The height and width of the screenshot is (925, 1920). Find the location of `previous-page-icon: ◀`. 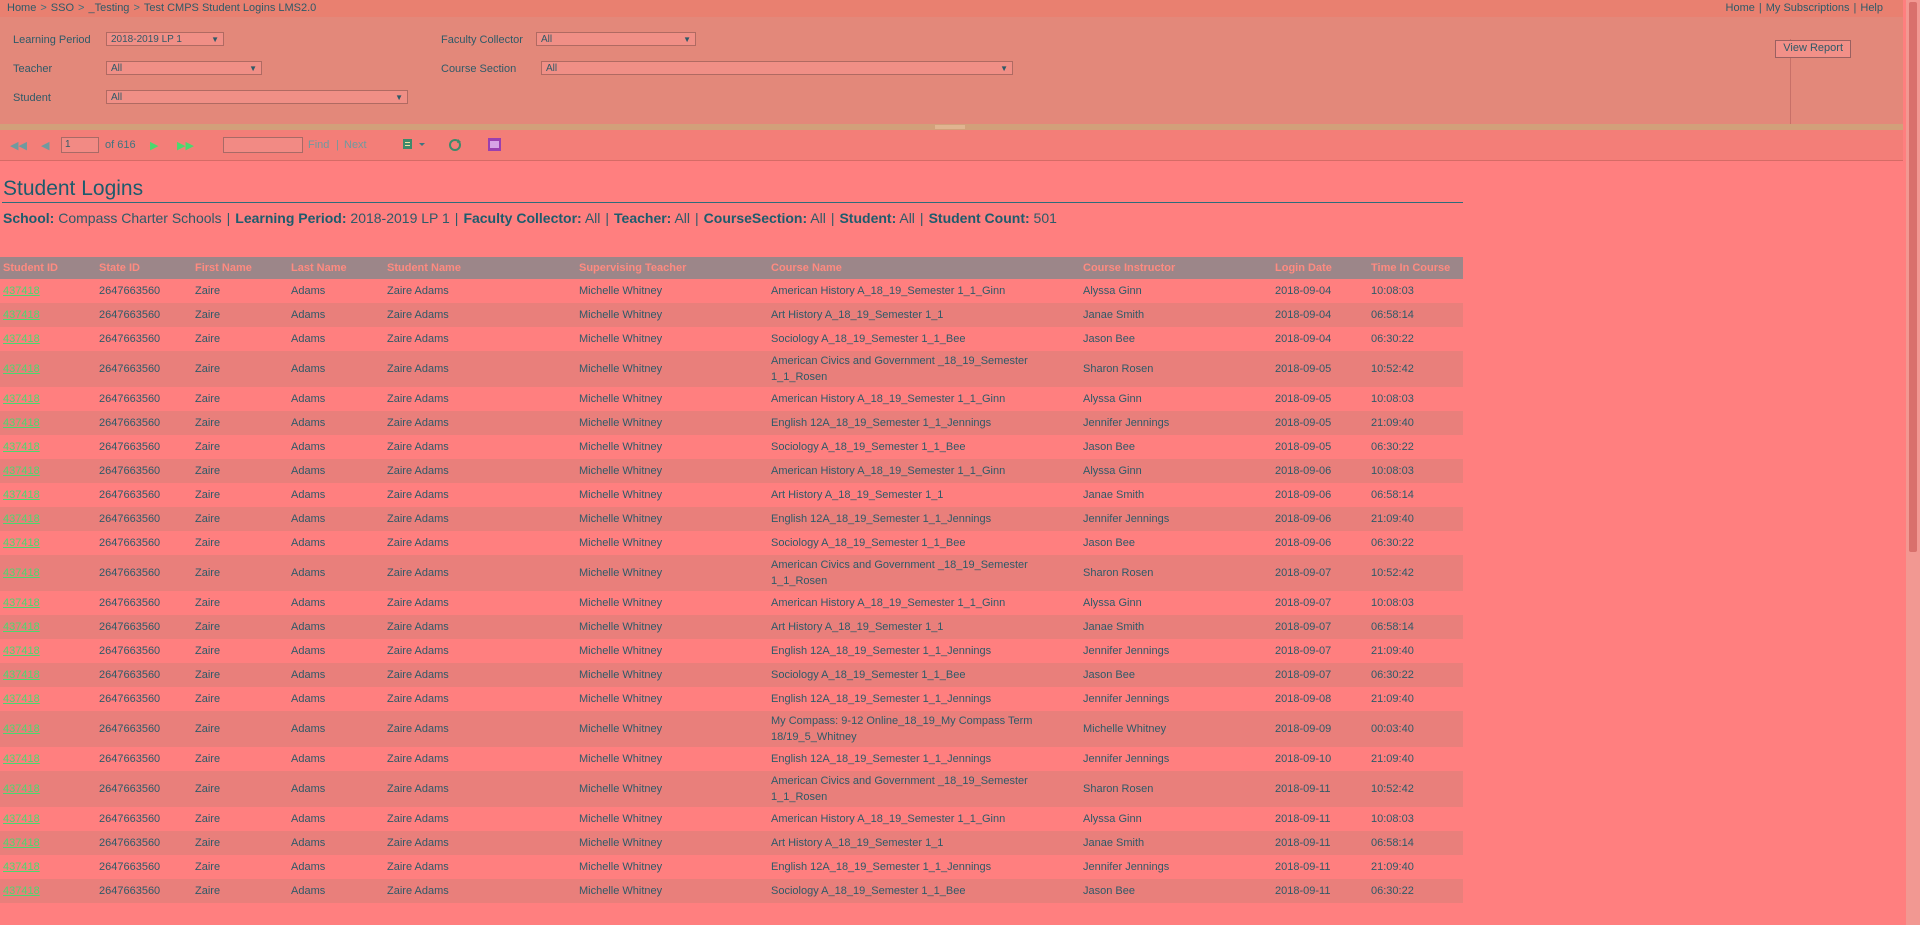

previous-page-icon: ◀ is located at coordinates (45, 145).